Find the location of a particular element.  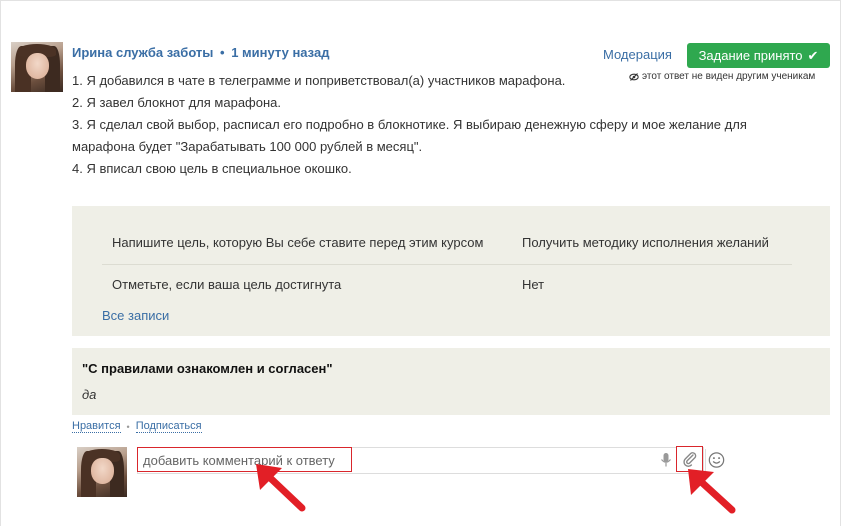

field-label: Отметьте, если ваша цель достигнута is located at coordinates (227, 284).